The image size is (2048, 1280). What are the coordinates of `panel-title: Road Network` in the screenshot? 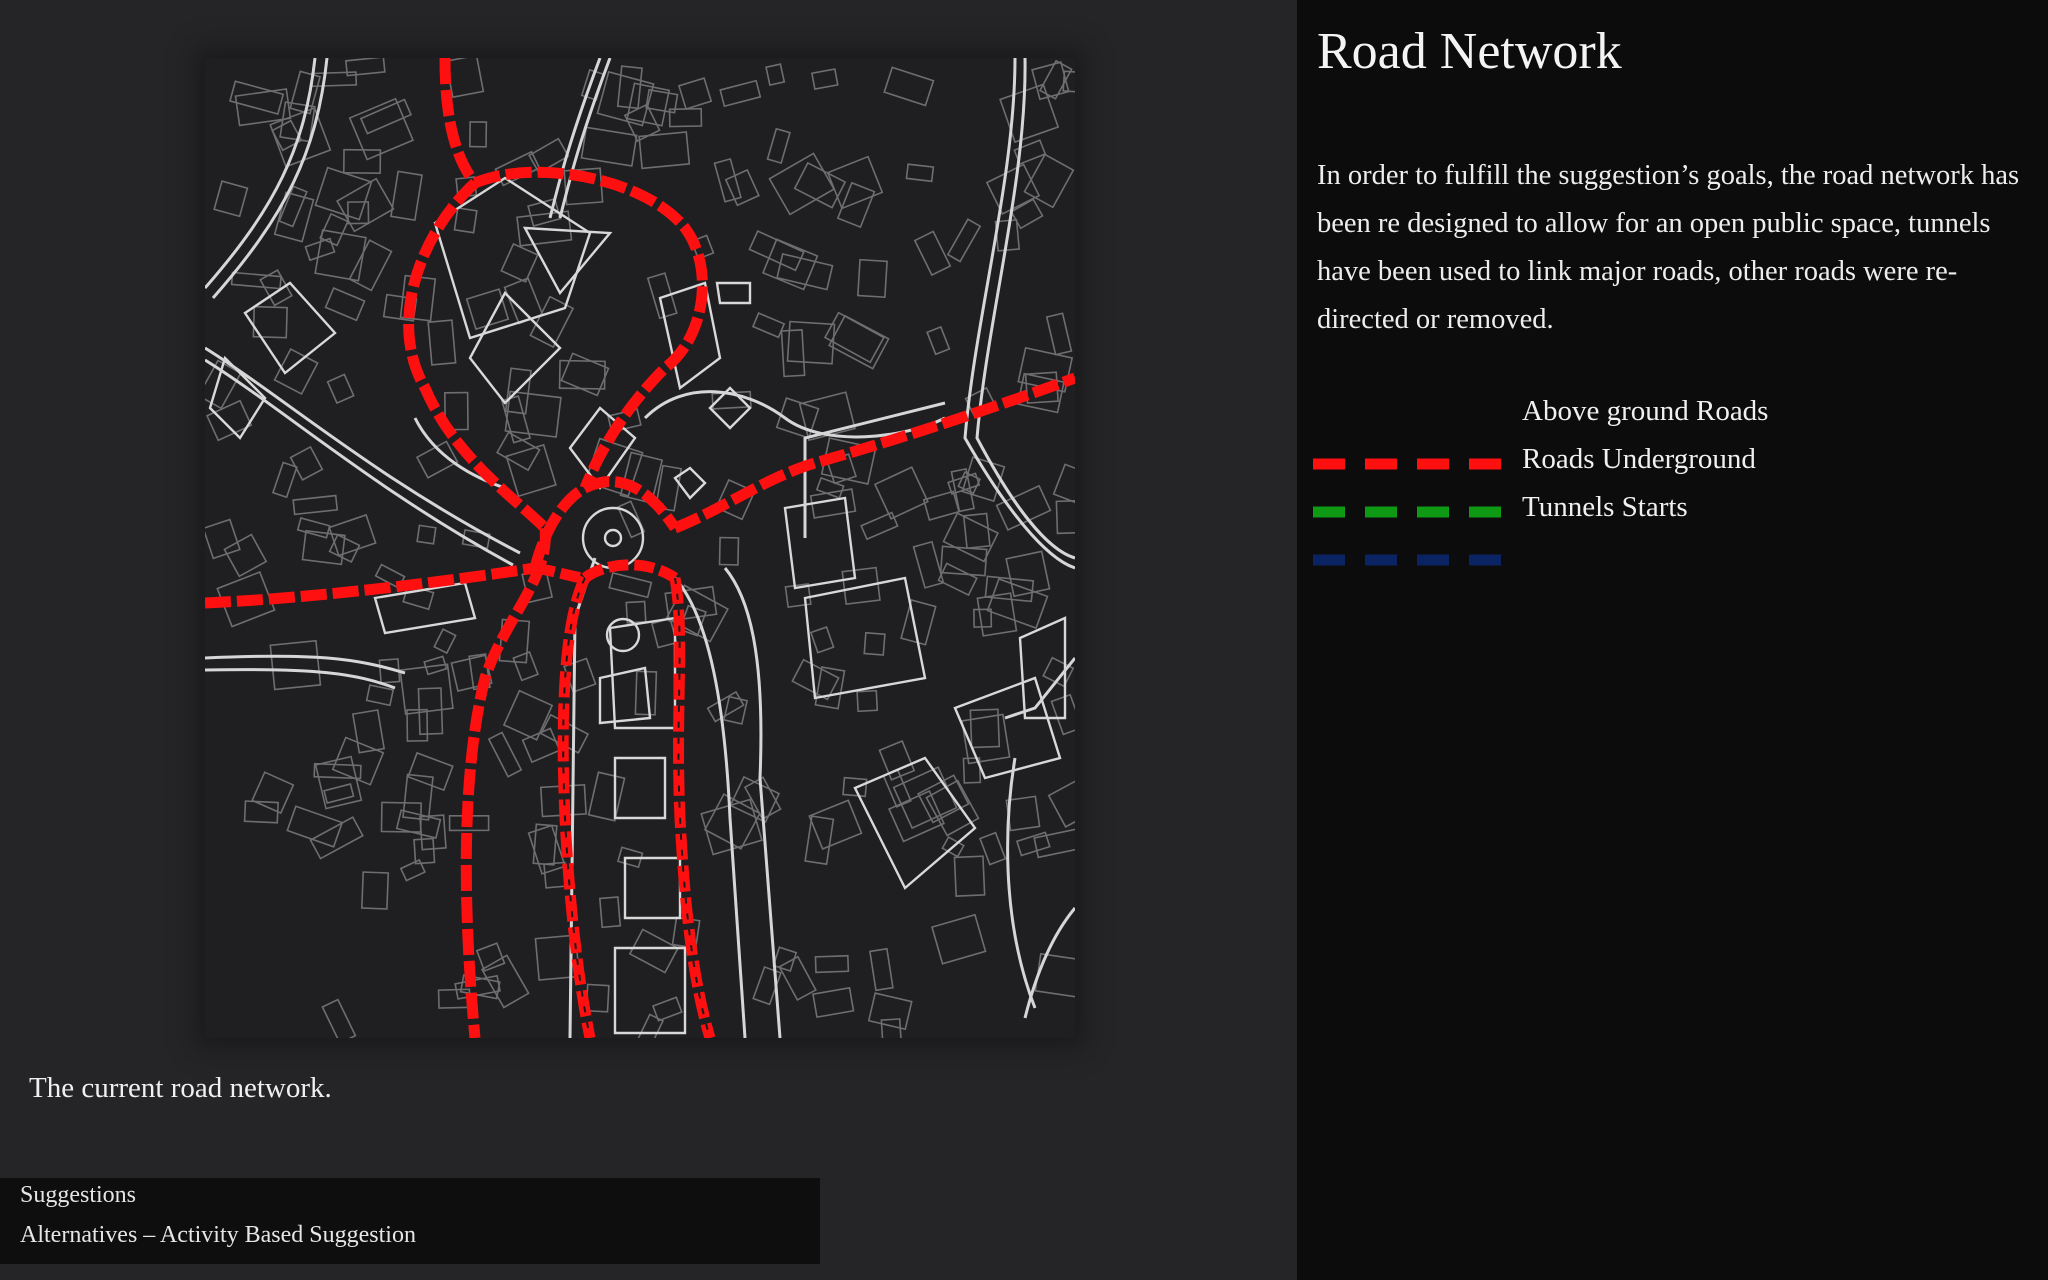 It's located at (1469, 51).